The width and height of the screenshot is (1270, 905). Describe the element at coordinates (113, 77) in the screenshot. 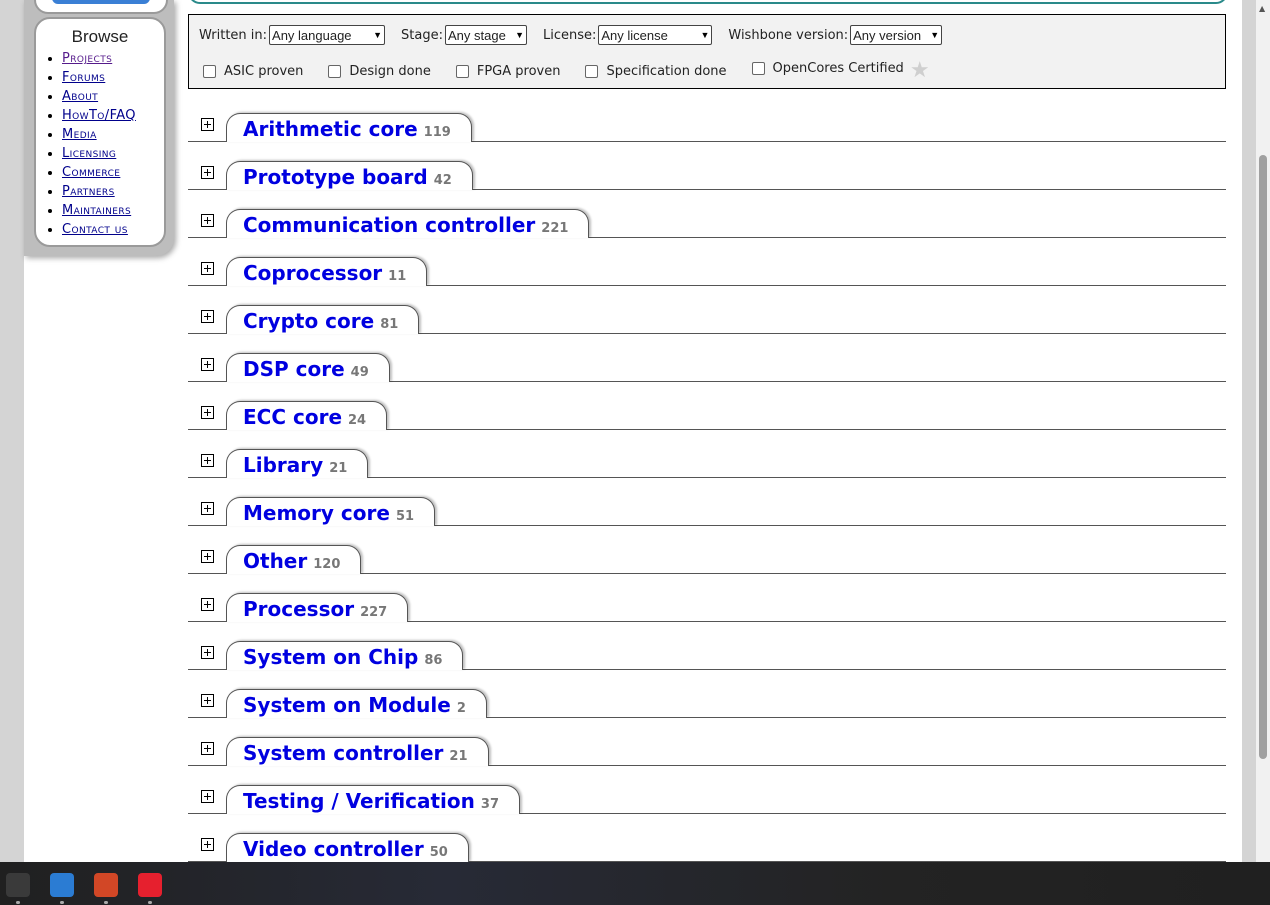

I see `nav-item: Forums` at that location.